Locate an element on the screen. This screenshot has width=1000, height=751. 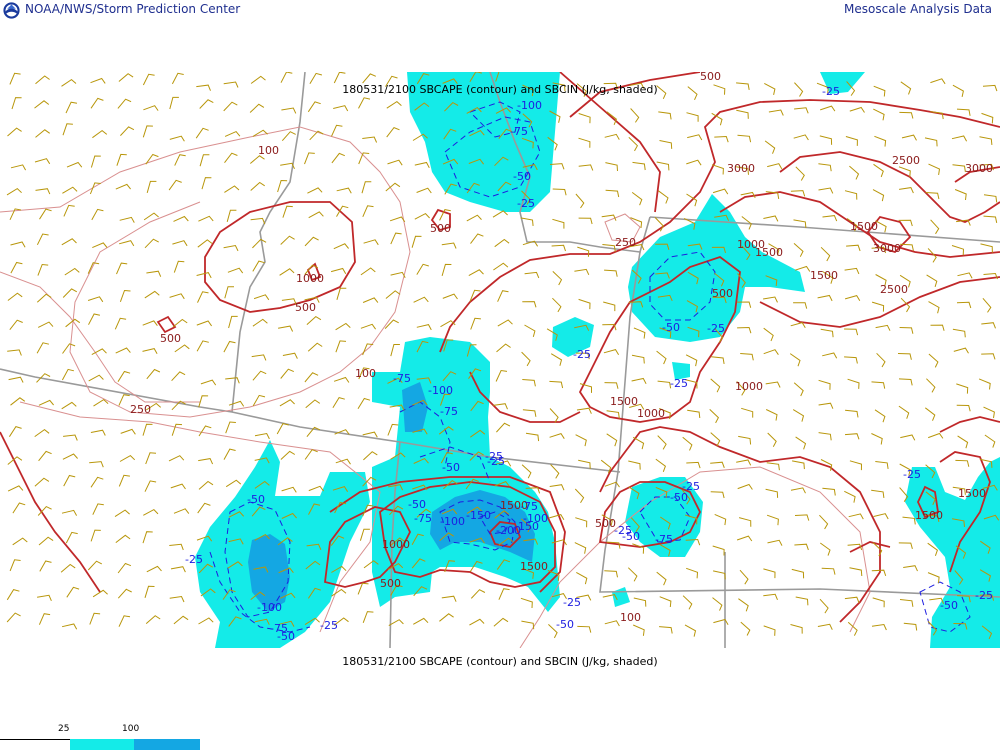
cin-color-legend: 25 100 is located at coordinates (102, 737).